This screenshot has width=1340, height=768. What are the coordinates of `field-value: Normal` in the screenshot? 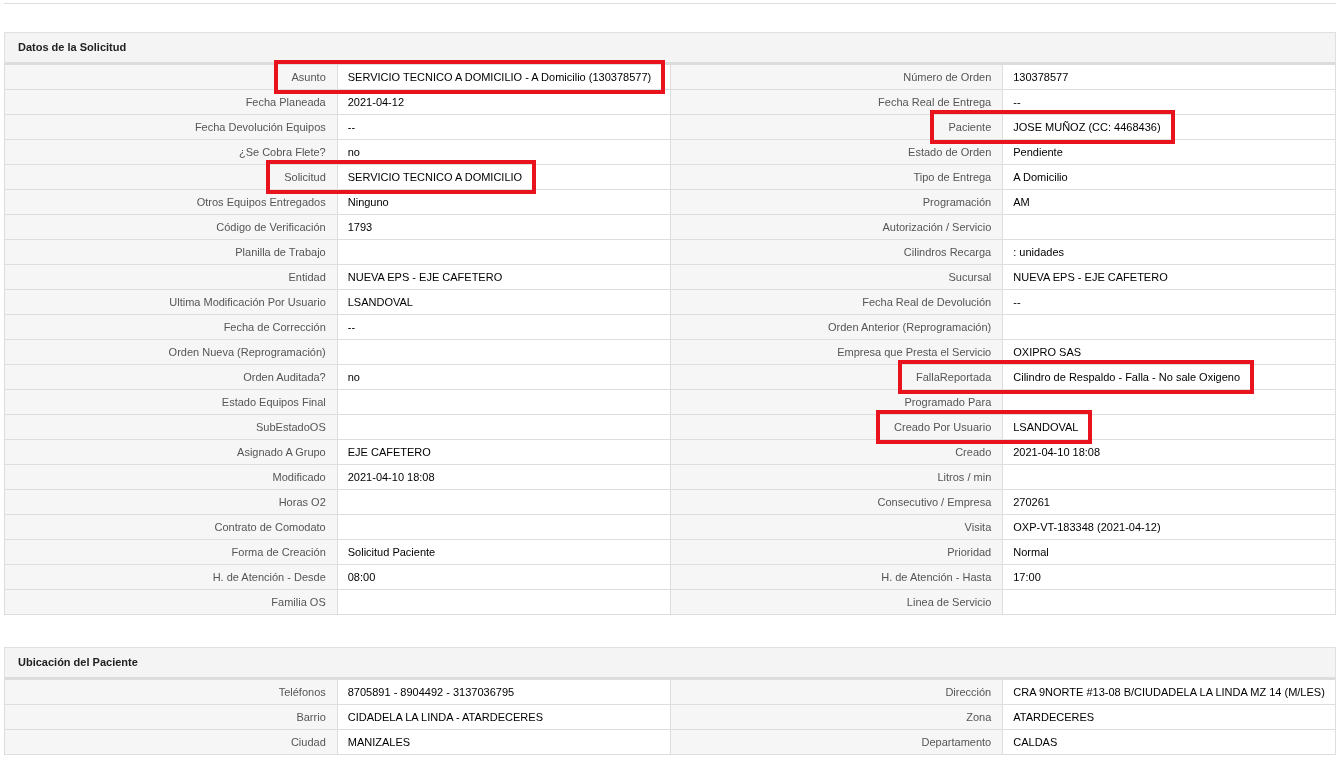 It's located at (1031, 552).